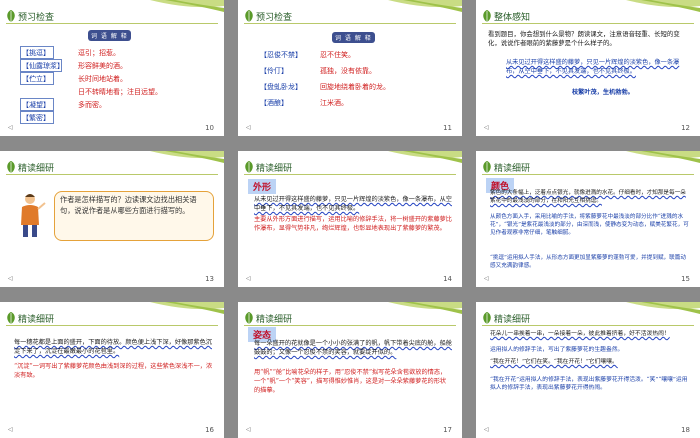 This screenshot has width=700, height=438. I want to click on slide-title: 整体感知, so click(512, 18).